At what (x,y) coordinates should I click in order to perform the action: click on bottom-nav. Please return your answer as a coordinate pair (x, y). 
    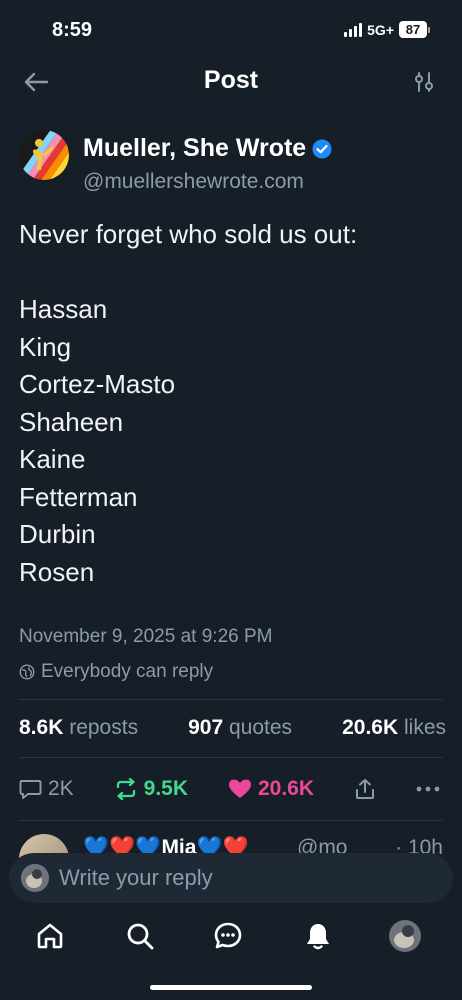
    Looking at the image, I should click on (231, 936).